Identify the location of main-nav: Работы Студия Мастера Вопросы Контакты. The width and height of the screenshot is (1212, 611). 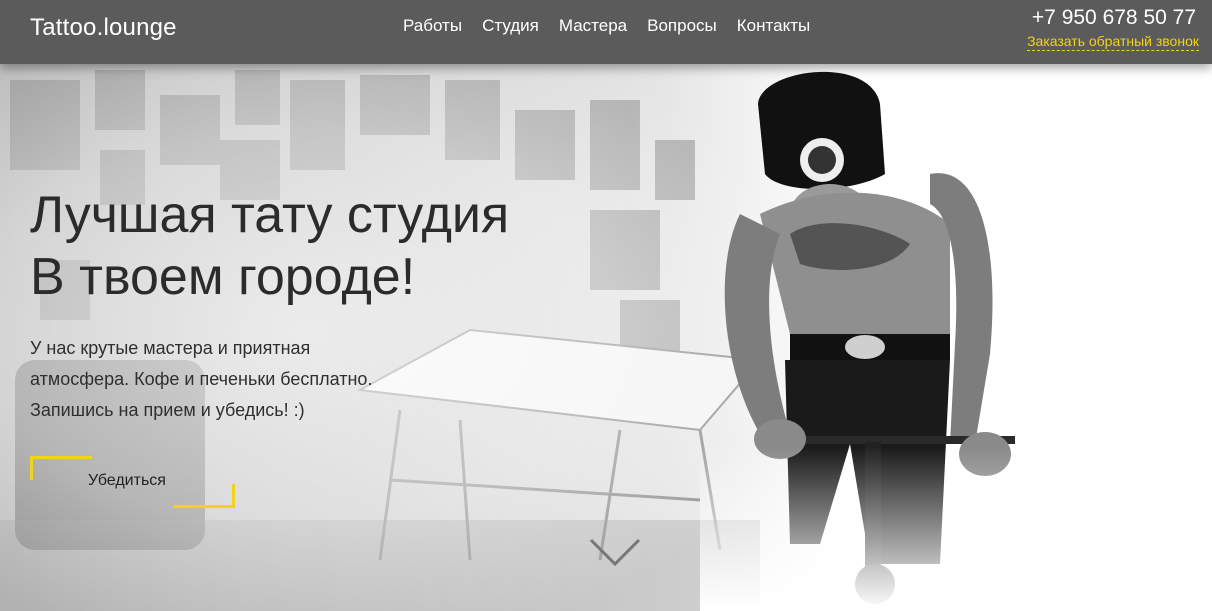
(606, 26).